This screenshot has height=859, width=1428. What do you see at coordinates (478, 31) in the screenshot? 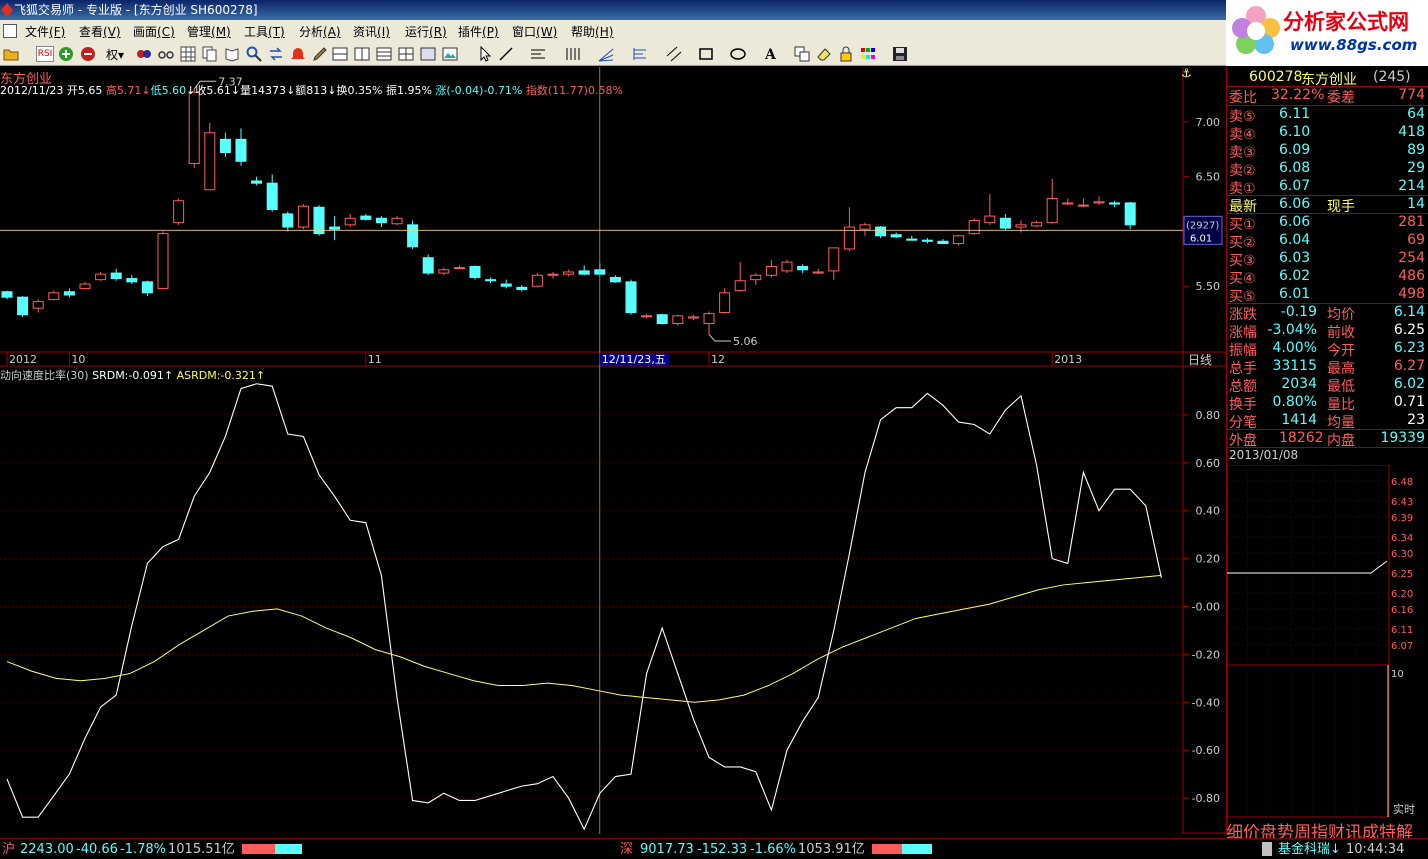
I see `menu-plugins: 插件(P)` at bounding box center [478, 31].